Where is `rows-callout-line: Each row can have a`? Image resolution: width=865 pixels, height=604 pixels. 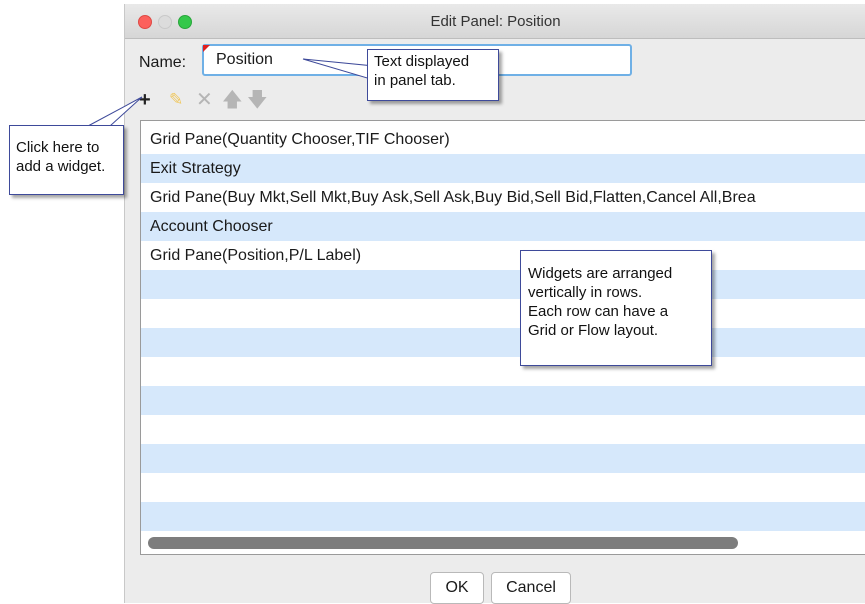 rows-callout-line: Each row can have a is located at coordinates (598, 311).